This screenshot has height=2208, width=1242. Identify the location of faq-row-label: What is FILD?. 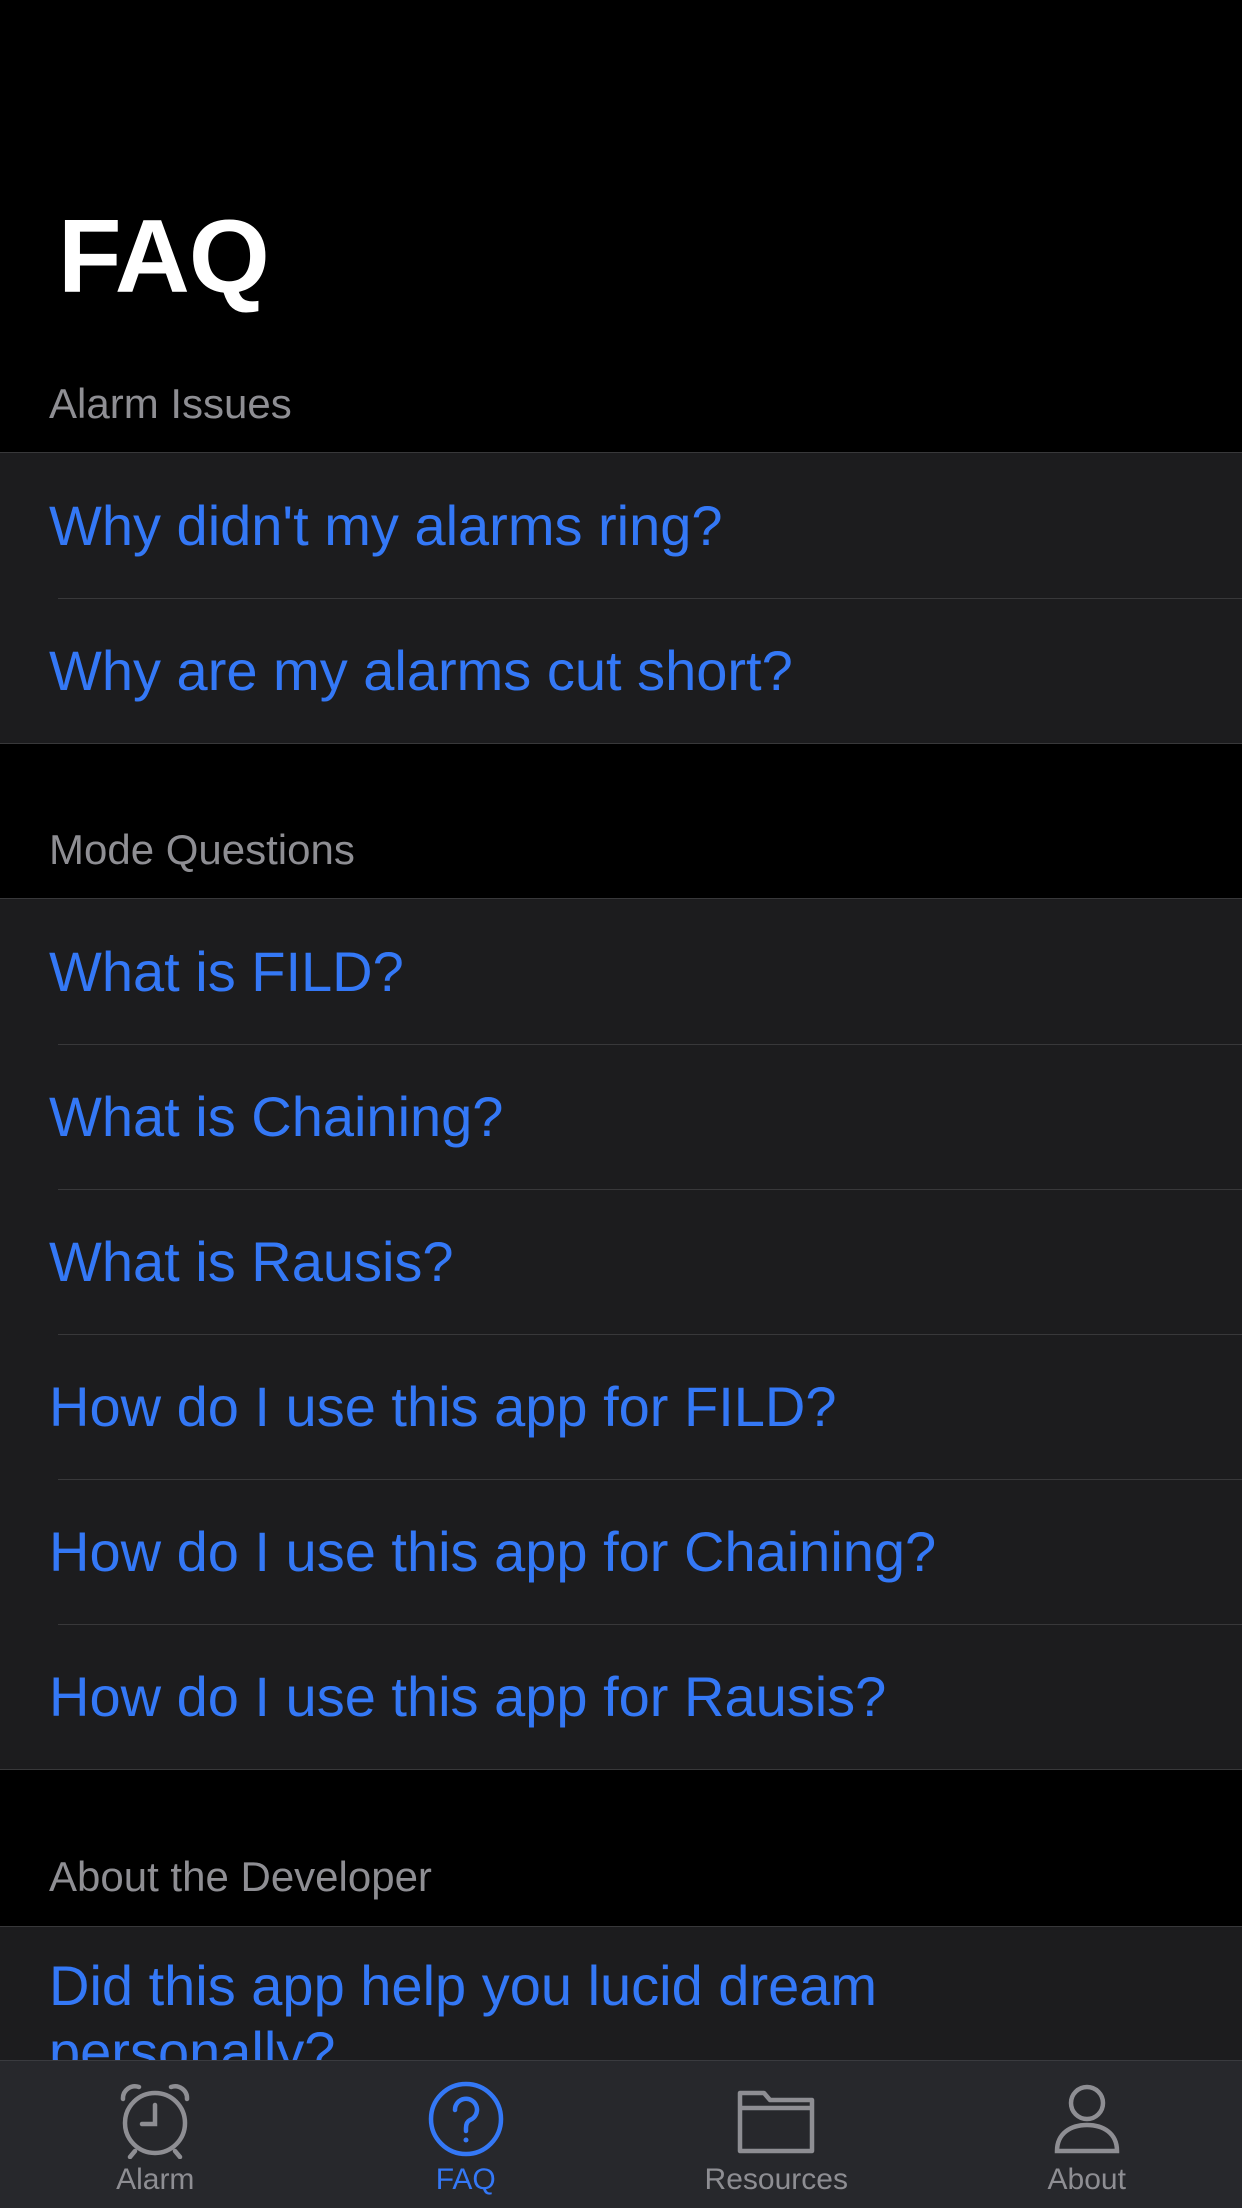
(226, 971).